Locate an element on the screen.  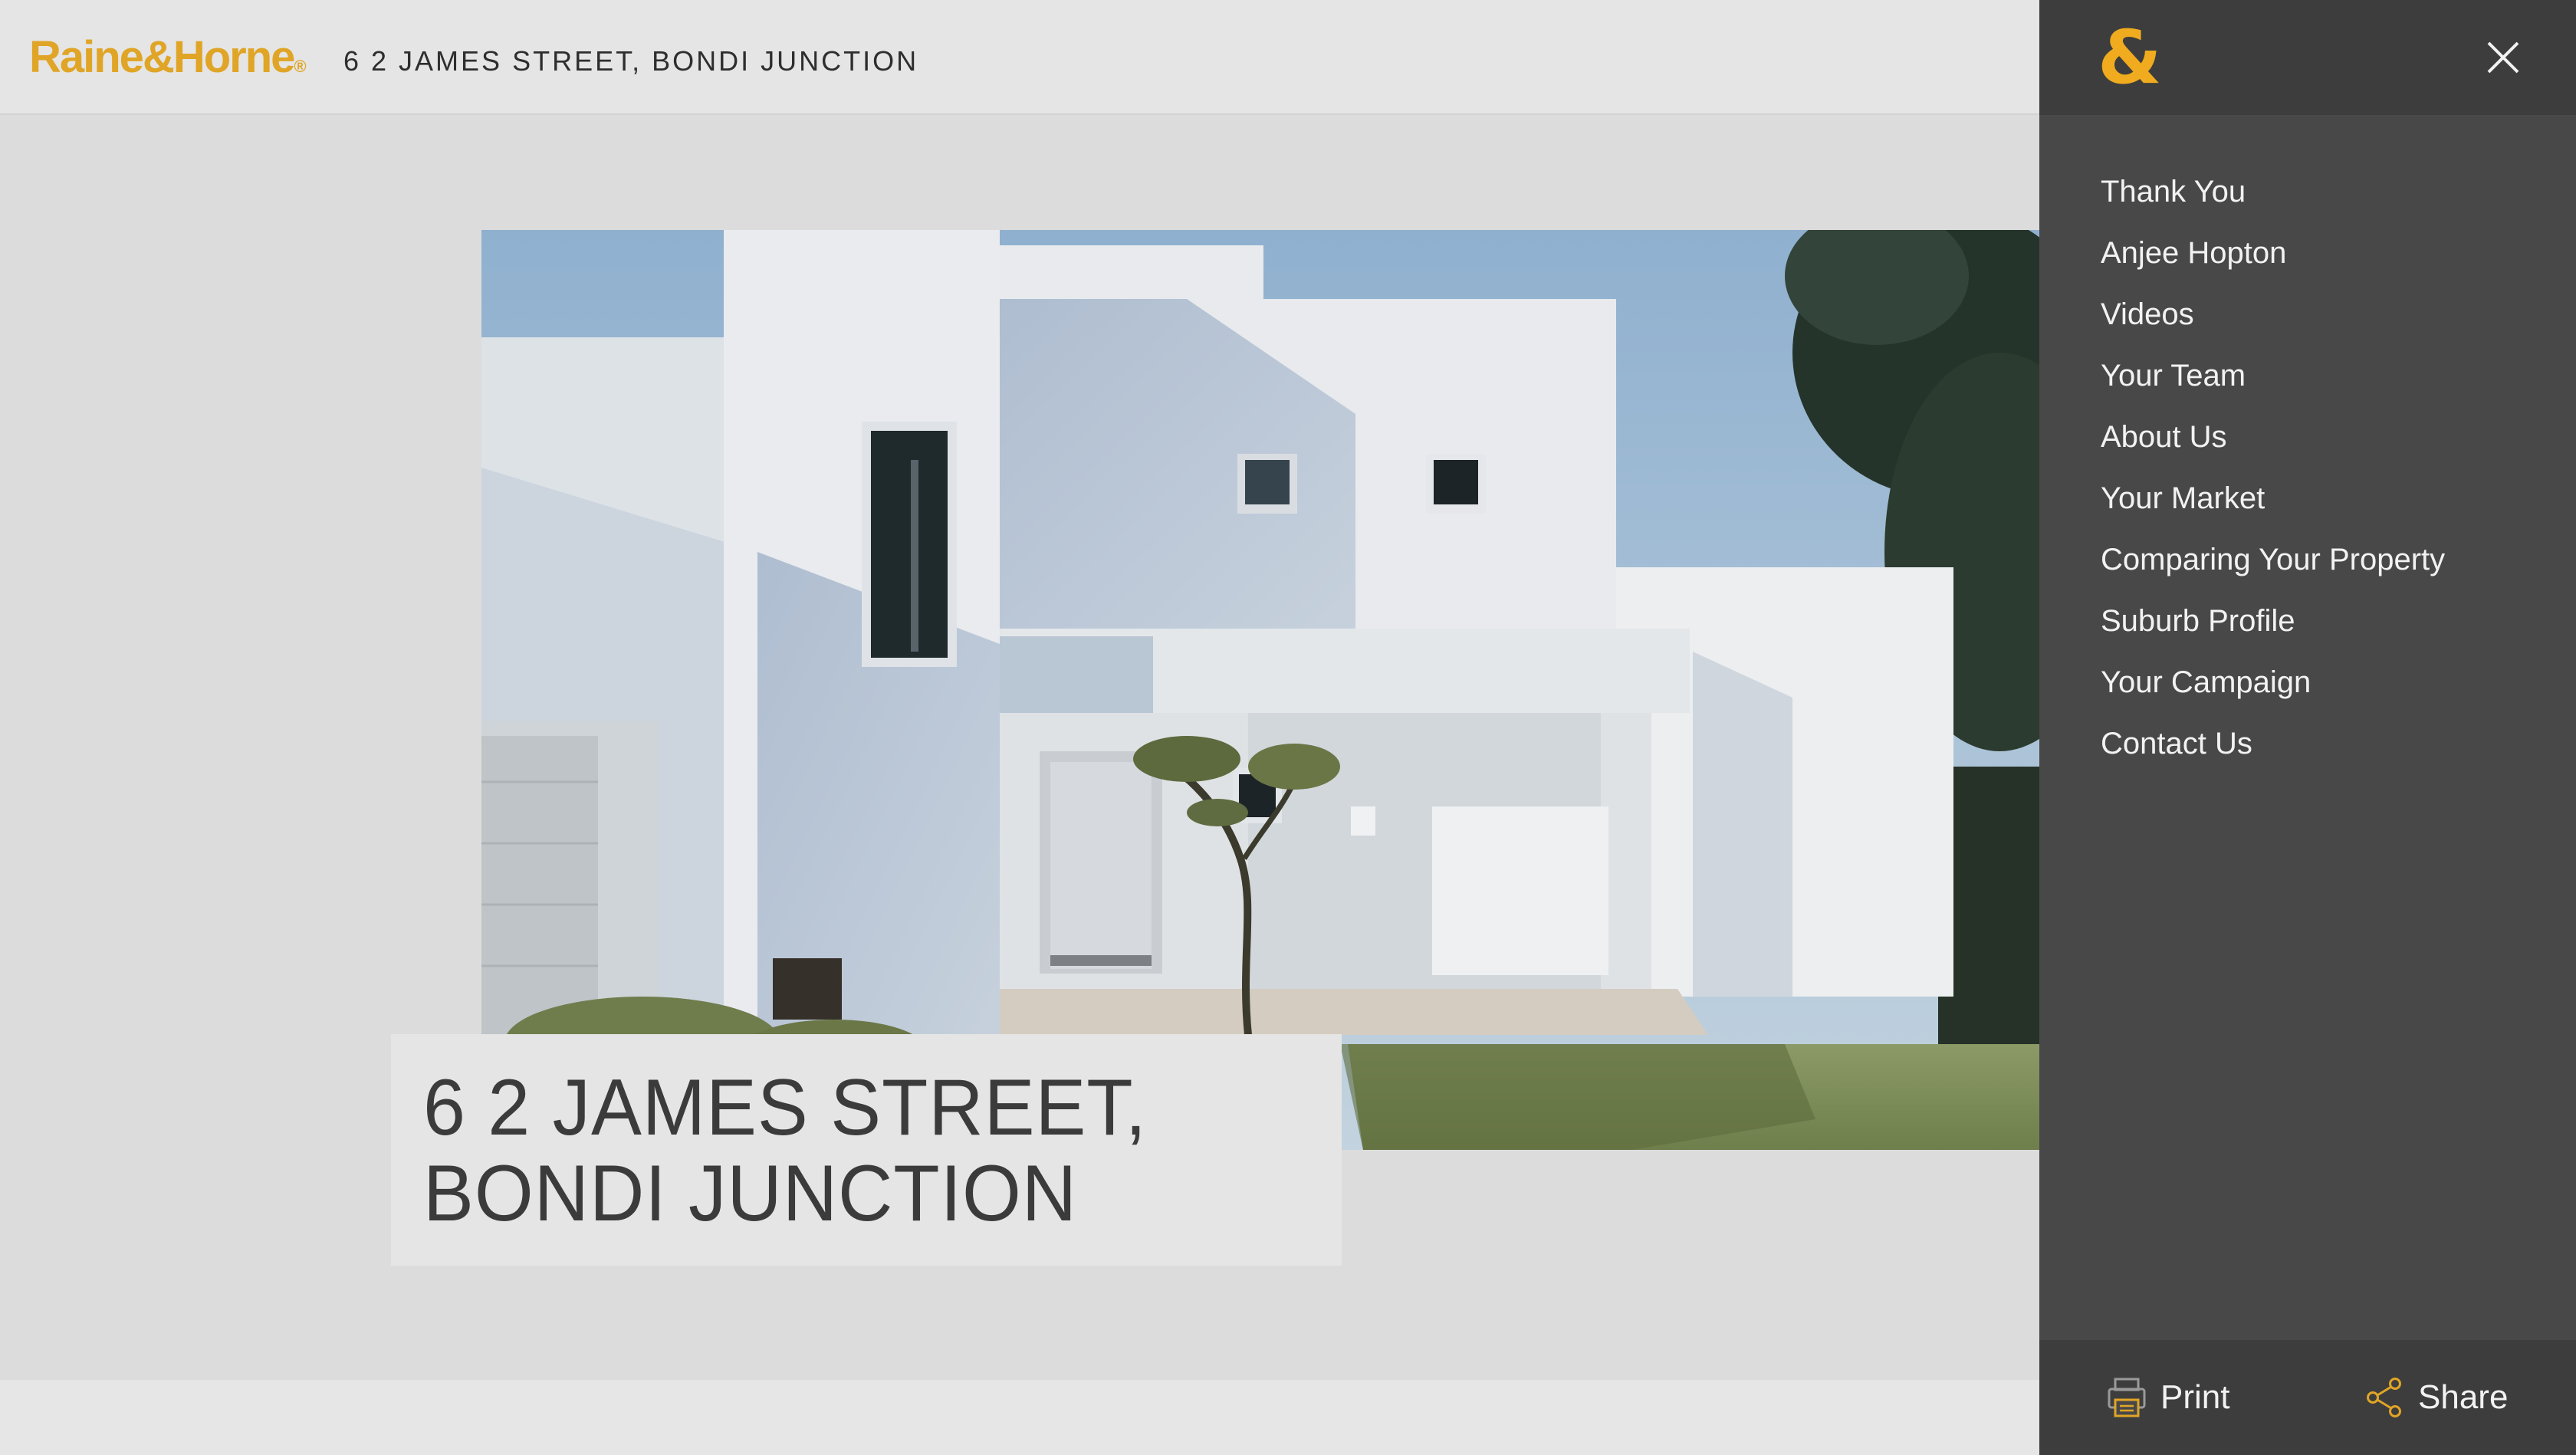
brand-logo-mark: ® is located at coordinates (300, 66).